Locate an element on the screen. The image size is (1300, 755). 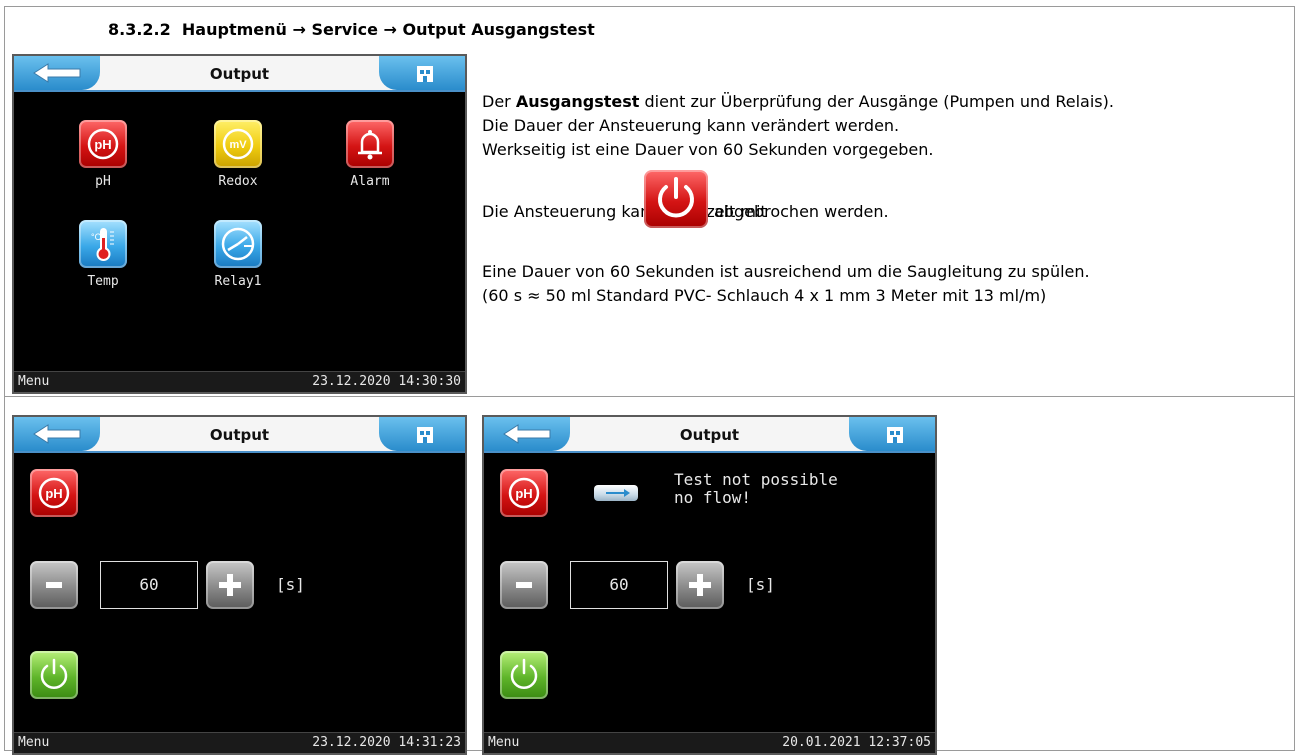
tile-relay1: Relay1 is located at coordinates (238, 254).